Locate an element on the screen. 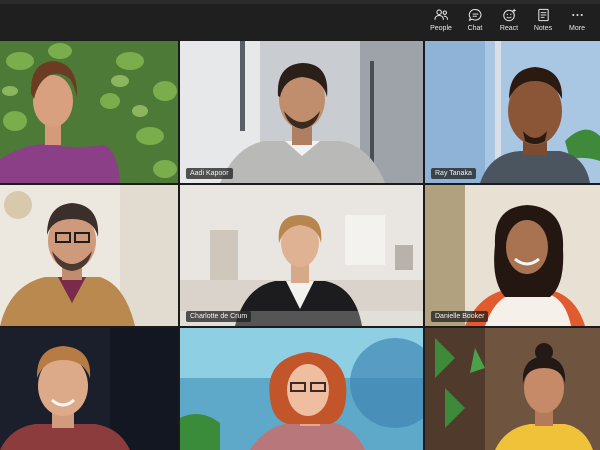  chat-label: Chat is located at coordinates (475, 28).